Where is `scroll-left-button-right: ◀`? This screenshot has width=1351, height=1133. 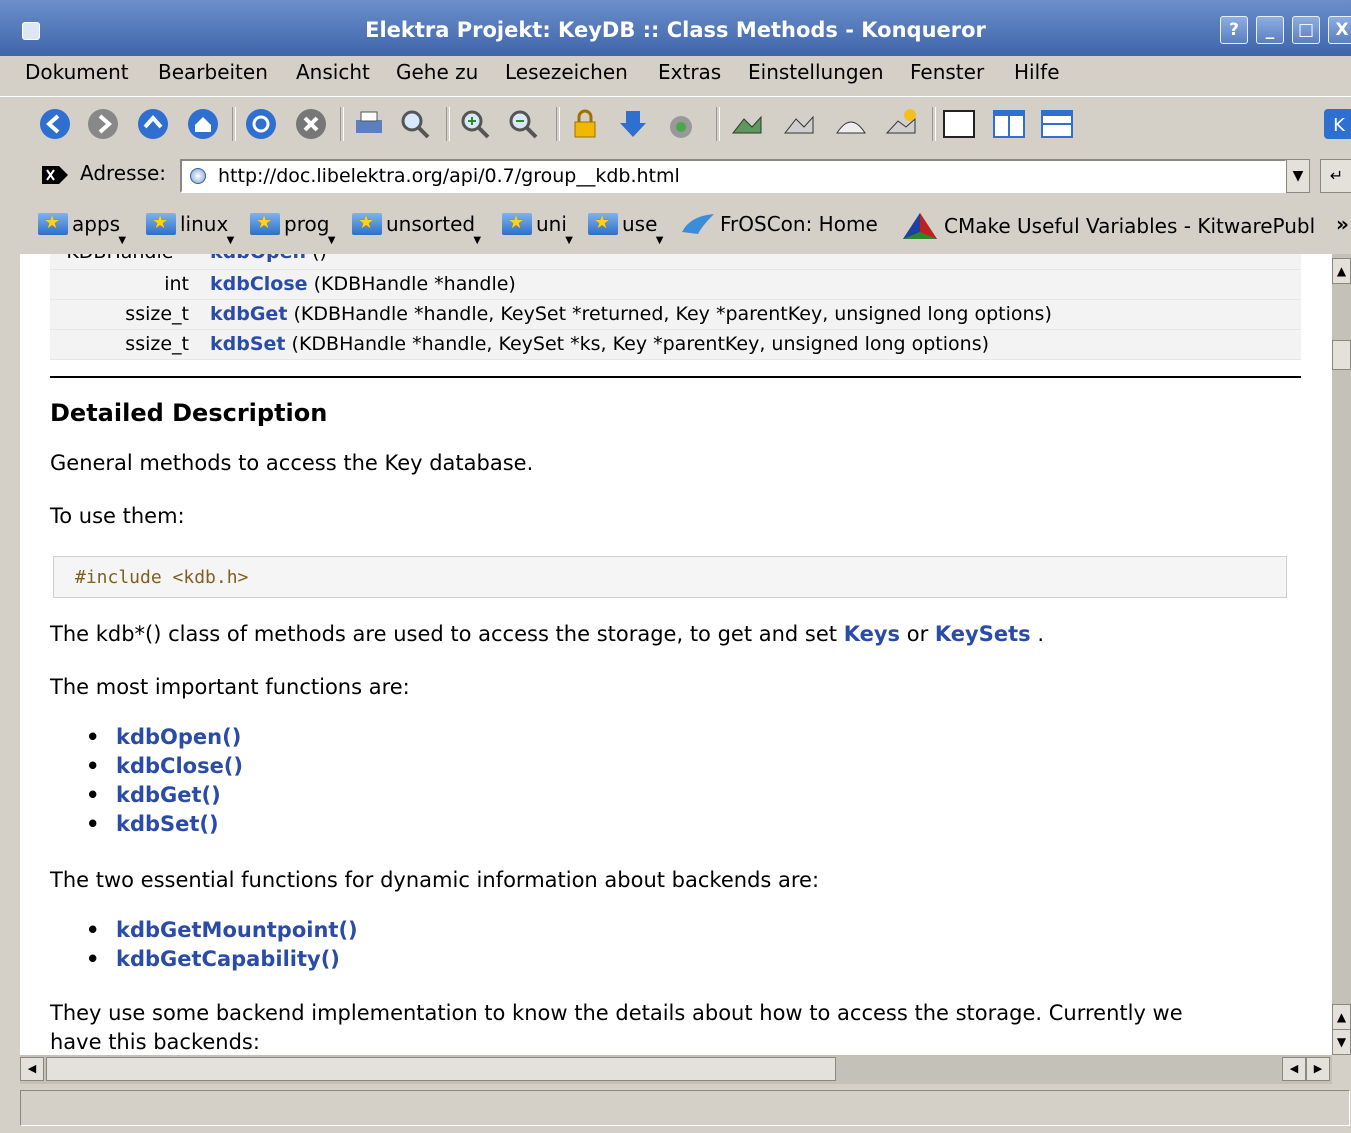 scroll-left-button-right: ◀ is located at coordinates (1294, 1069).